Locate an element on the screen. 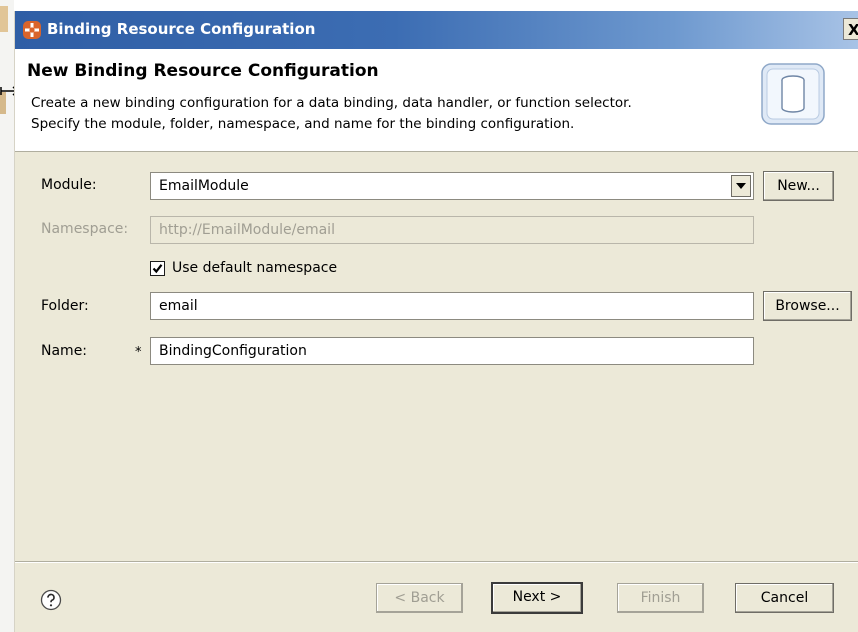 Image resolution: width=858 pixels, height=632 pixels. back-button: < Back is located at coordinates (419, 598).